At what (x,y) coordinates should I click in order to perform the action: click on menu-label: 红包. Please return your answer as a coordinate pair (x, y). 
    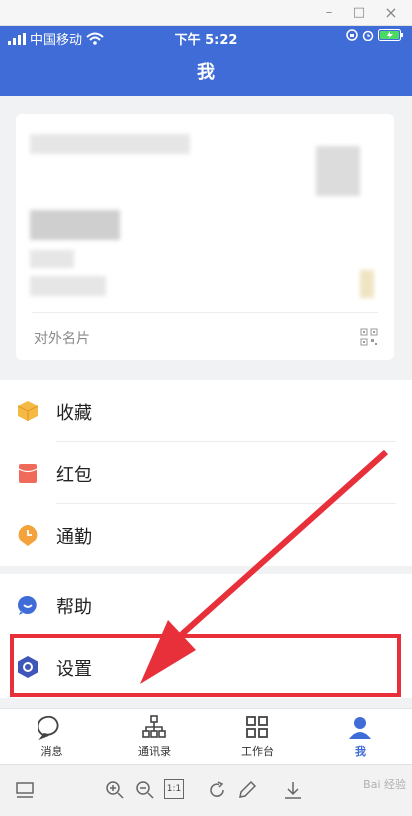
    Looking at the image, I should click on (74, 475).